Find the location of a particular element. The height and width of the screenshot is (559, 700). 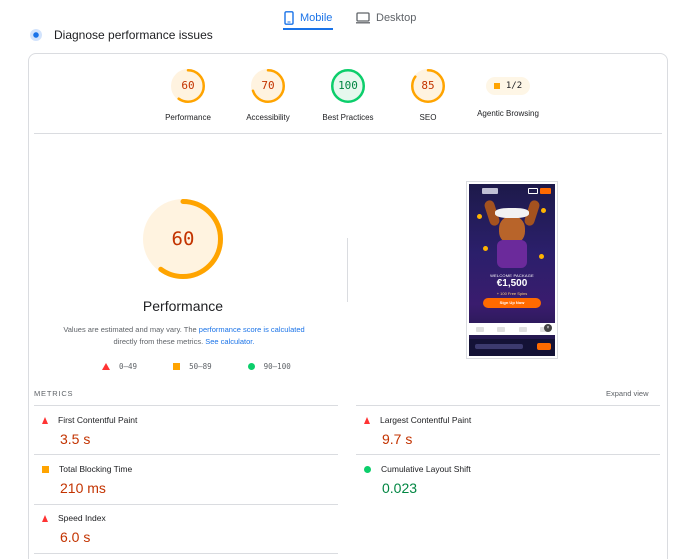

mascot-hat is located at coordinates (512, 213).